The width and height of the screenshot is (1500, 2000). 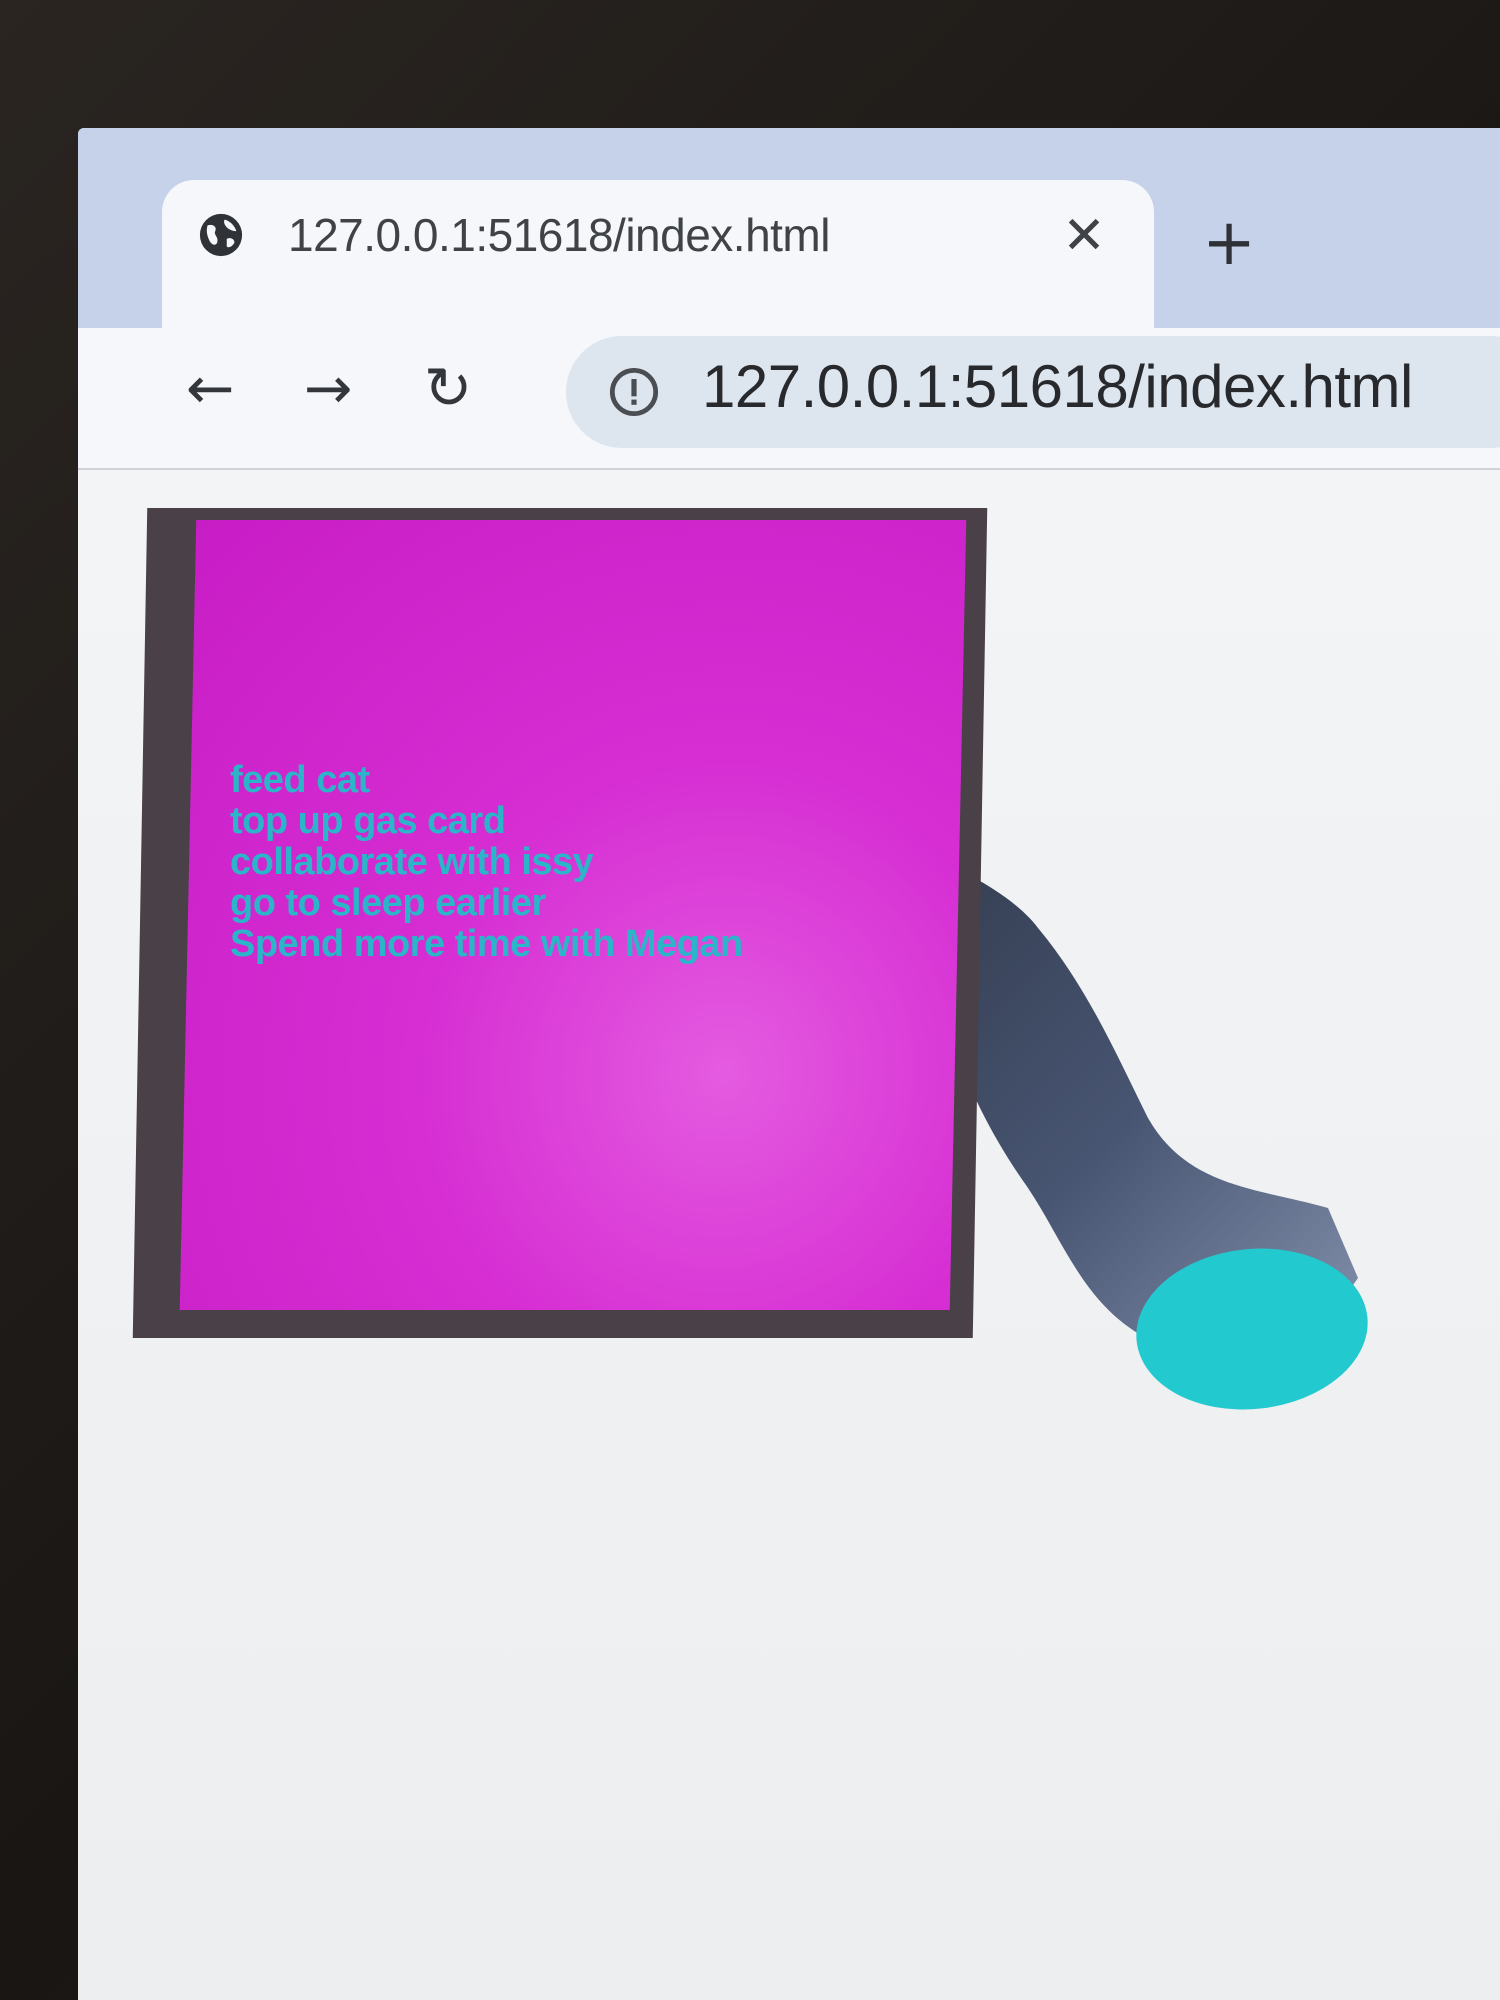 What do you see at coordinates (1084, 236) in the screenshot?
I see `close-icon: ✕` at bounding box center [1084, 236].